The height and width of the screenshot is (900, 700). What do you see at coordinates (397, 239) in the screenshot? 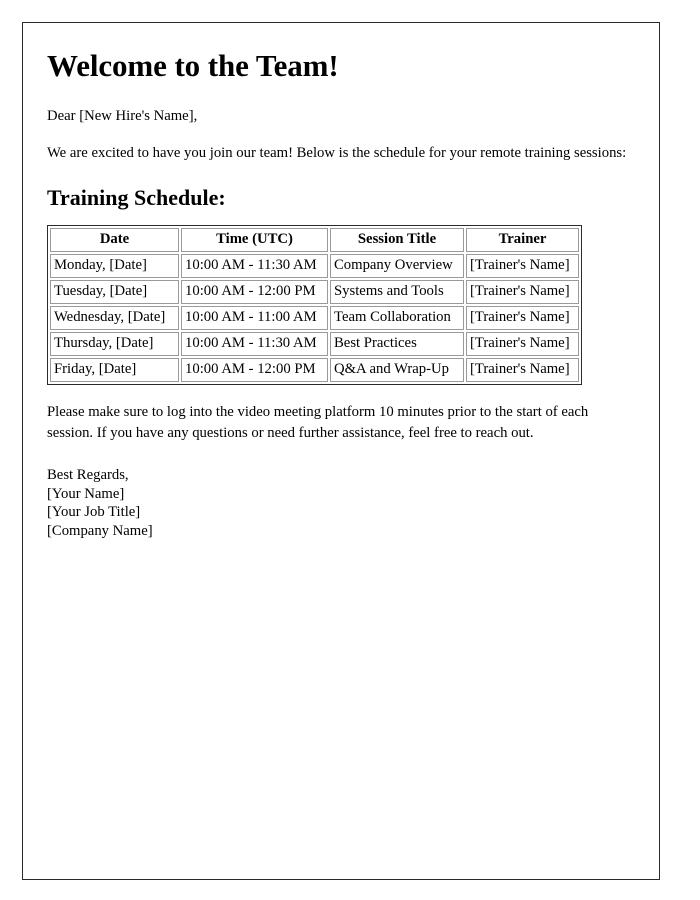
I see `column-header-session: Session Title` at bounding box center [397, 239].